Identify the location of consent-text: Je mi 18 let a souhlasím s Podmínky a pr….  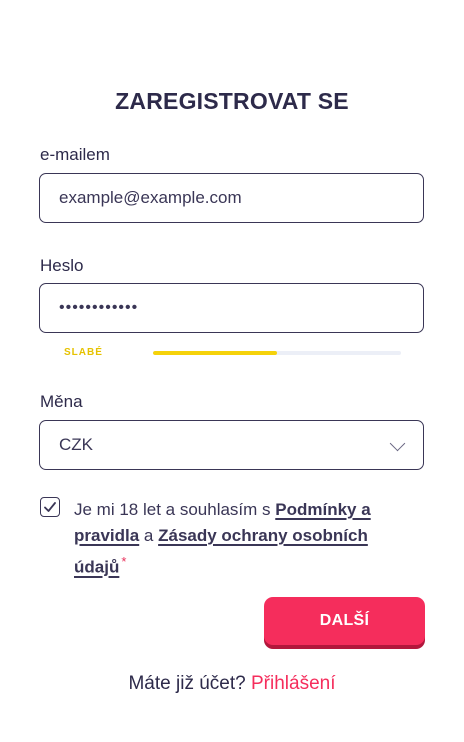
(249, 539).